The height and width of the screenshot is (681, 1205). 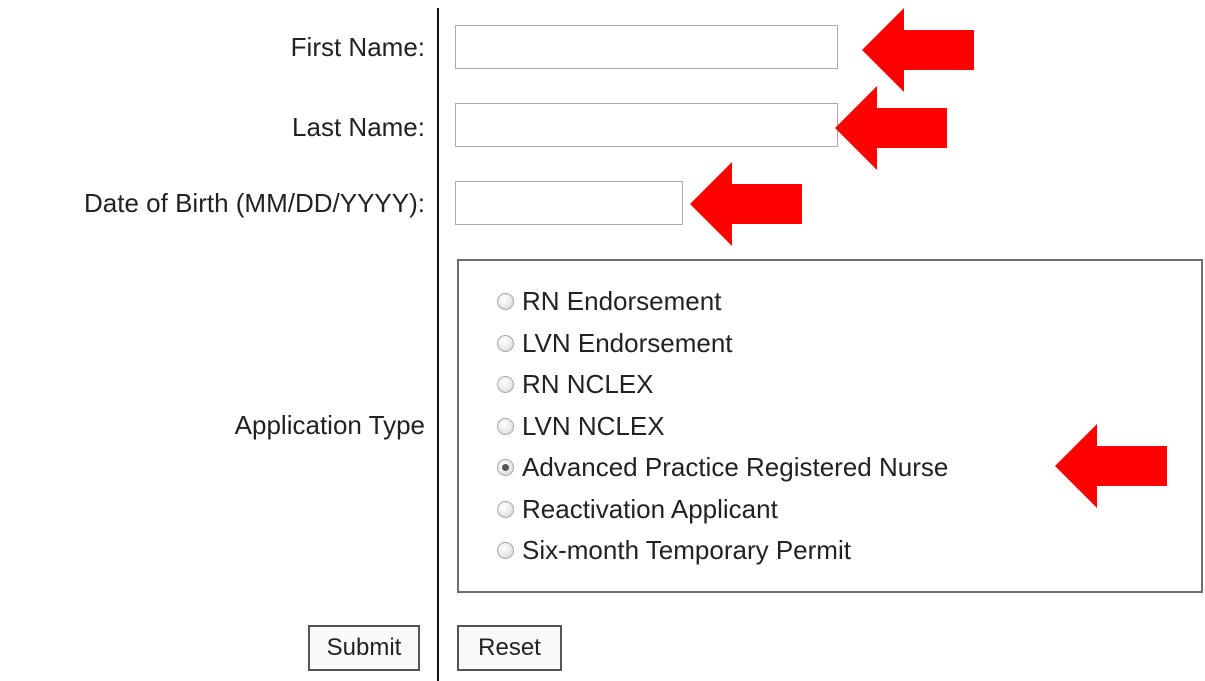 What do you see at coordinates (646, 47) in the screenshot?
I see `first-name-input` at bounding box center [646, 47].